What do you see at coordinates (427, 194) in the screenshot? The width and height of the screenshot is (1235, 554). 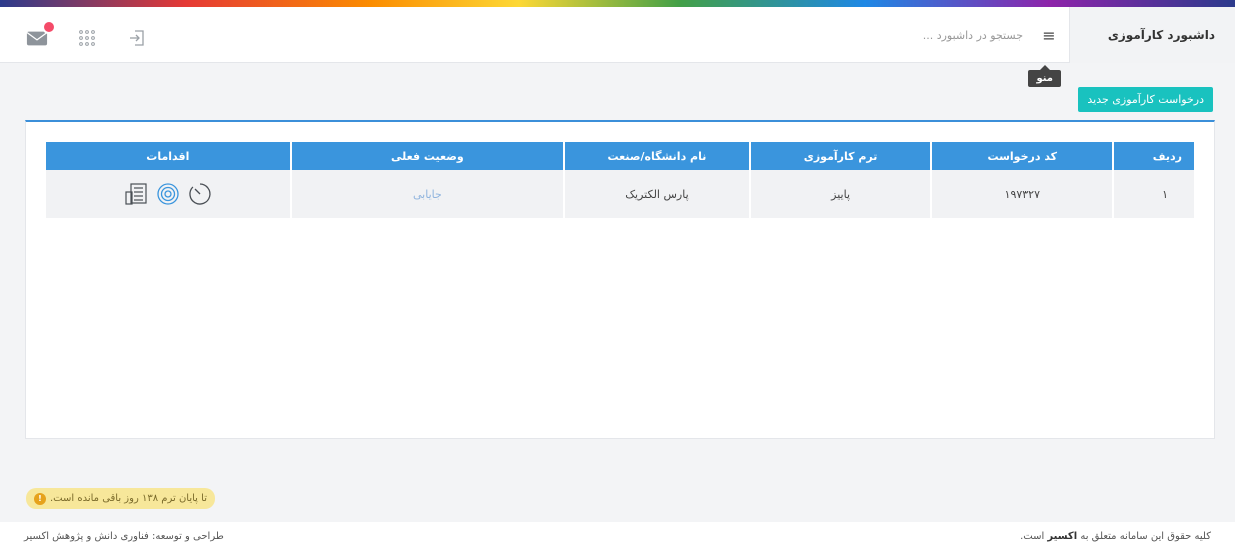 I see `cell-status: جایابی` at bounding box center [427, 194].